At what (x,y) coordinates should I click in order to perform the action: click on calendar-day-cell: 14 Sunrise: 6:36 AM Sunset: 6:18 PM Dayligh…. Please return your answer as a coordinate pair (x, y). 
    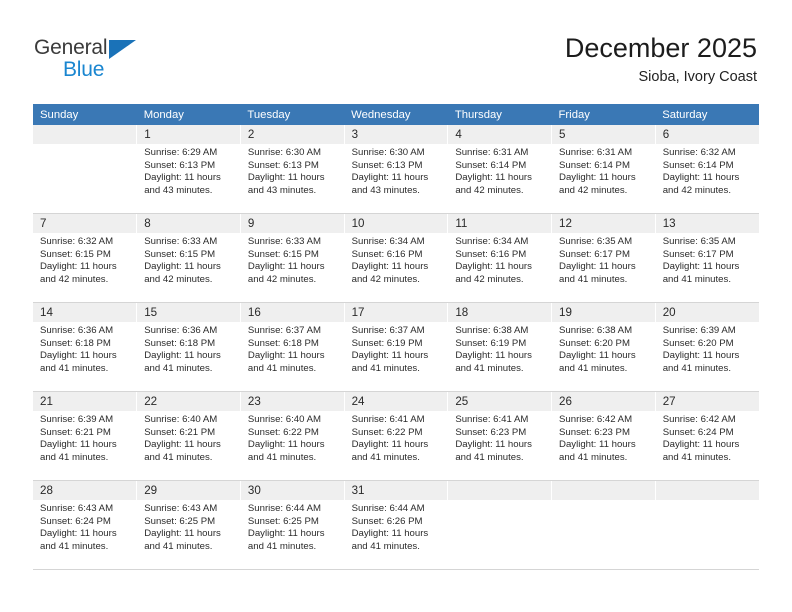
    Looking at the image, I should click on (85, 347).